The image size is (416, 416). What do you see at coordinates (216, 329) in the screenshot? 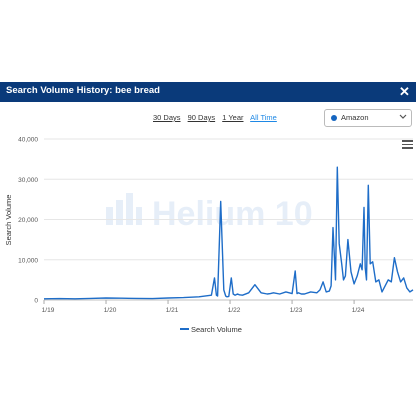
I see `legend-label: Search Volume` at bounding box center [216, 329].